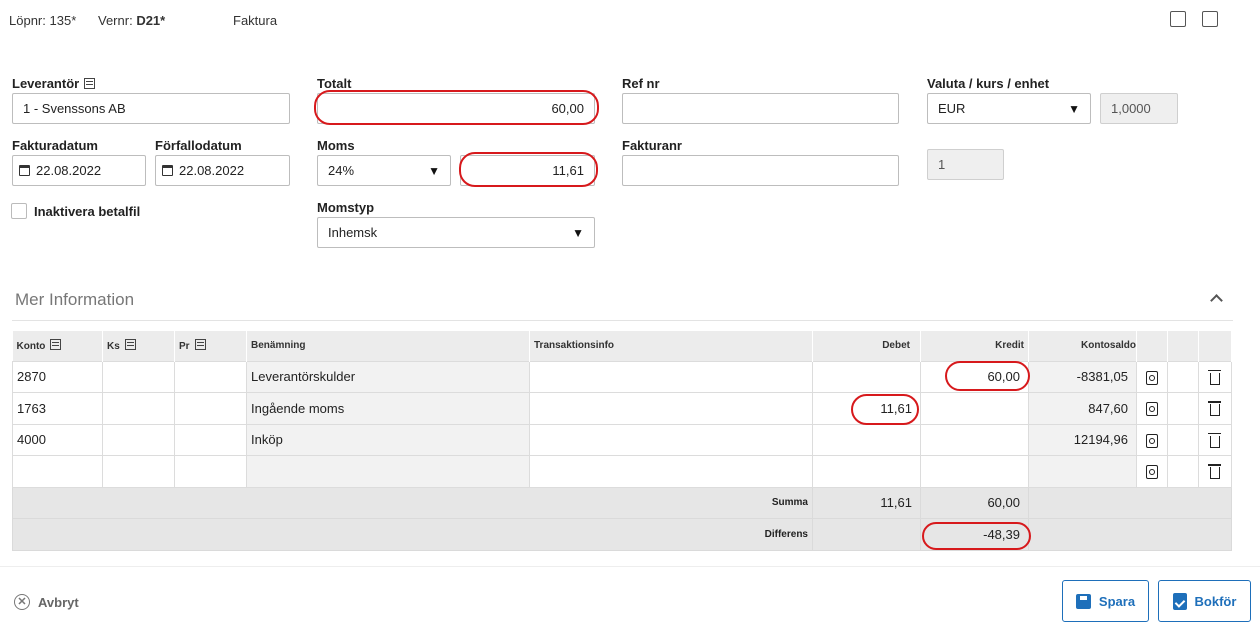 The width and height of the screenshot is (1260, 631). What do you see at coordinates (1105, 601) in the screenshot?
I see `save-button: Spara` at bounding box center [1105, 601].